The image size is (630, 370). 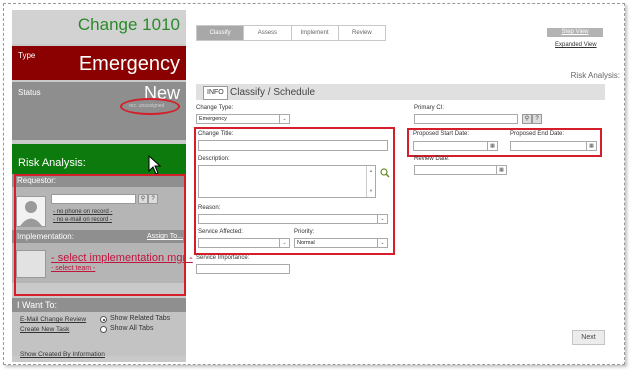 I want to click on service-importance-label: Service Importance:, so click(x=223, y=258).